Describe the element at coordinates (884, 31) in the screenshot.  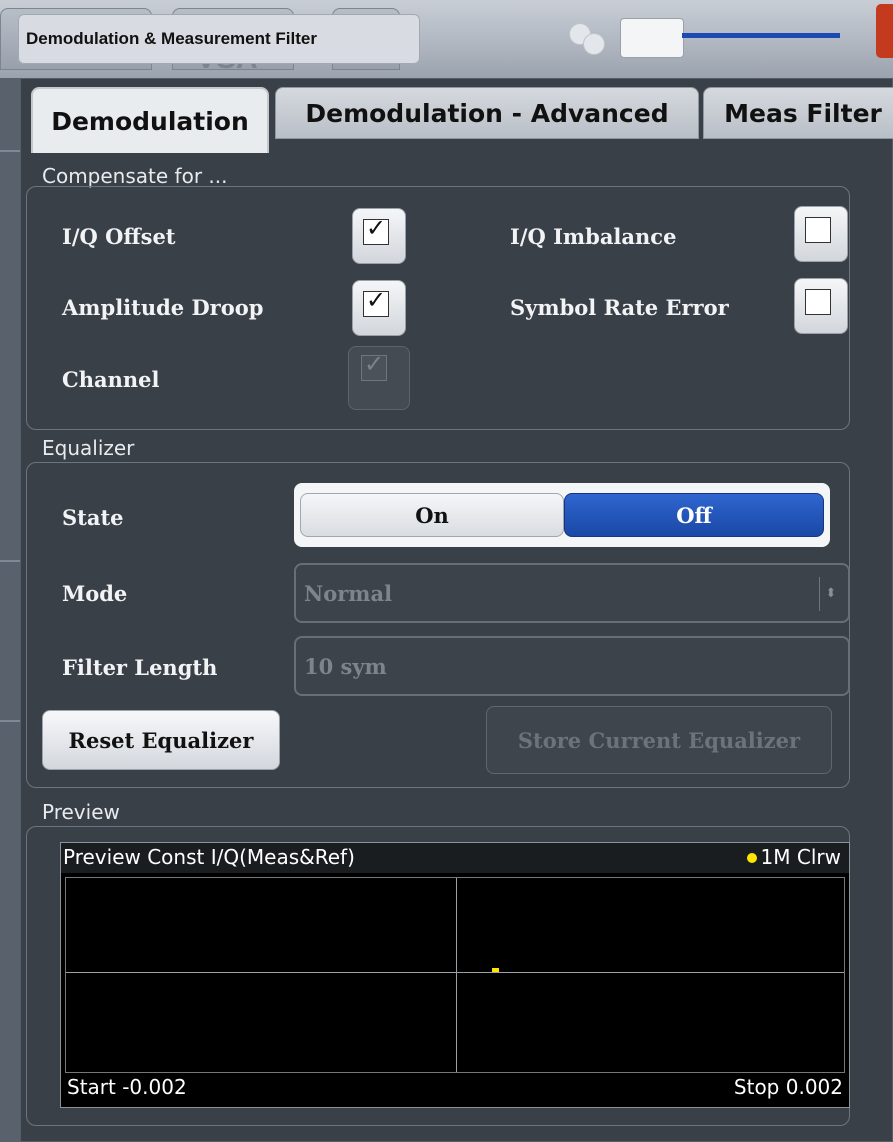
I see `close-button` at that location.